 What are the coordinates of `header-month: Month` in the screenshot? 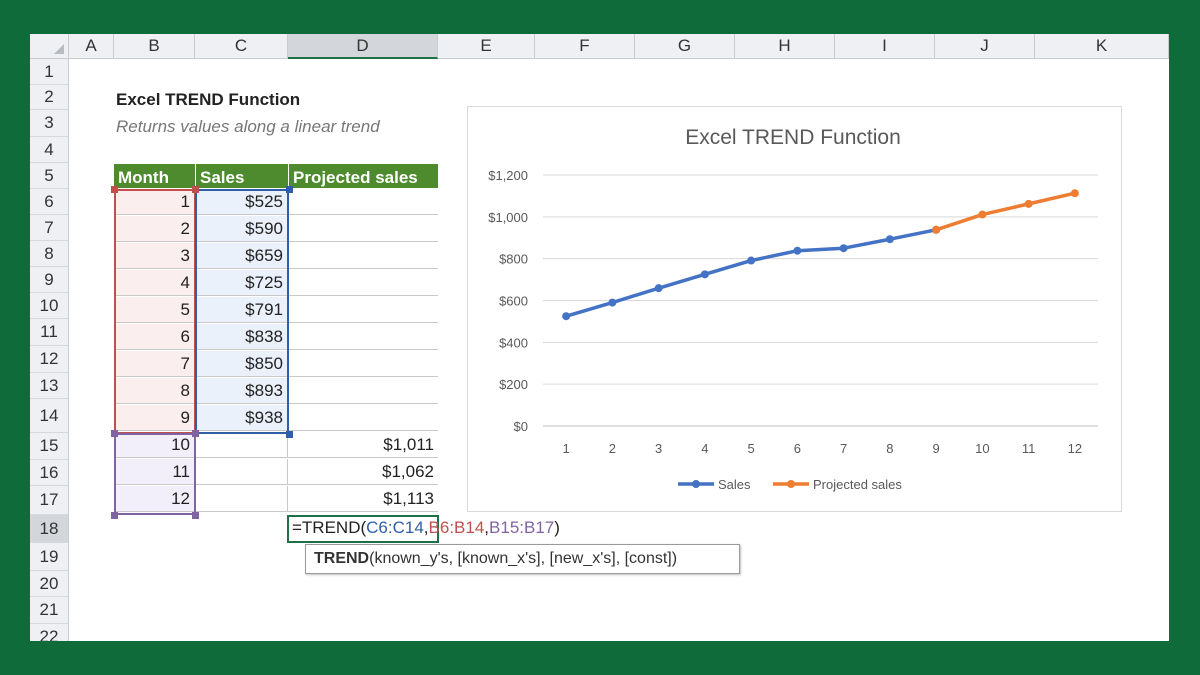 It's located at (154, 176).